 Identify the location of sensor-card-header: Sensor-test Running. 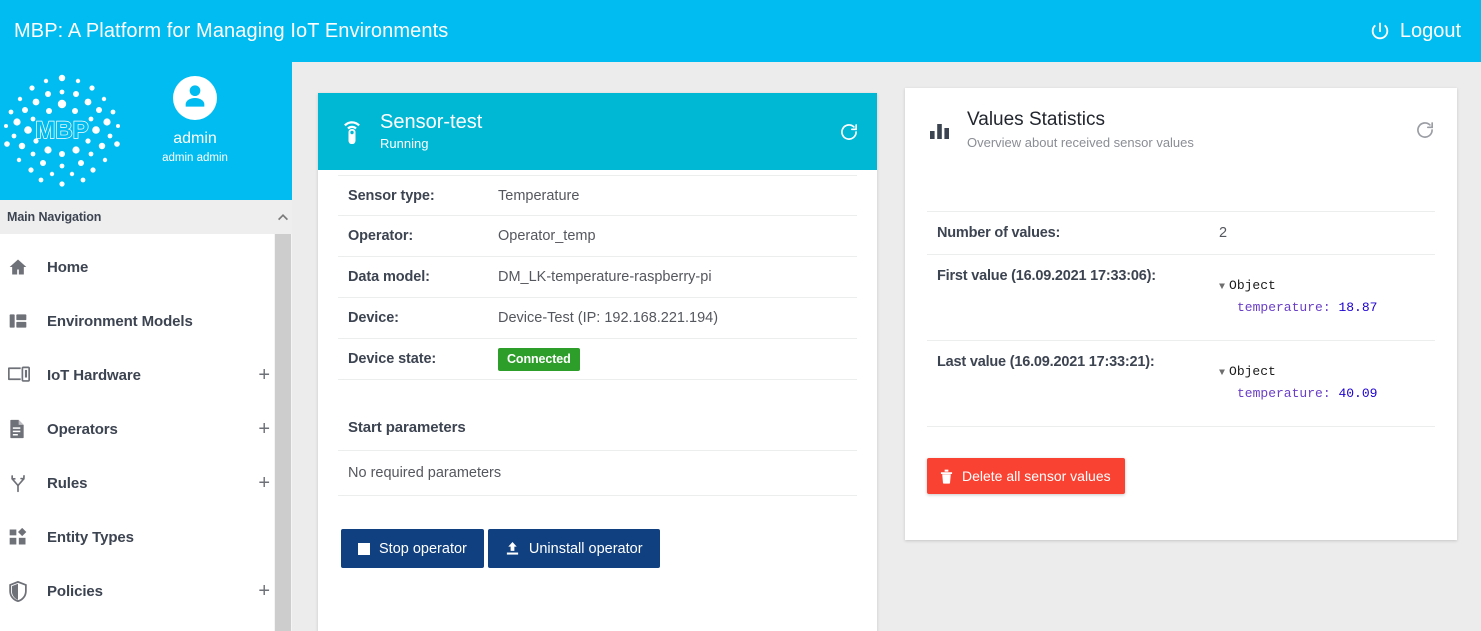
(597, 131).